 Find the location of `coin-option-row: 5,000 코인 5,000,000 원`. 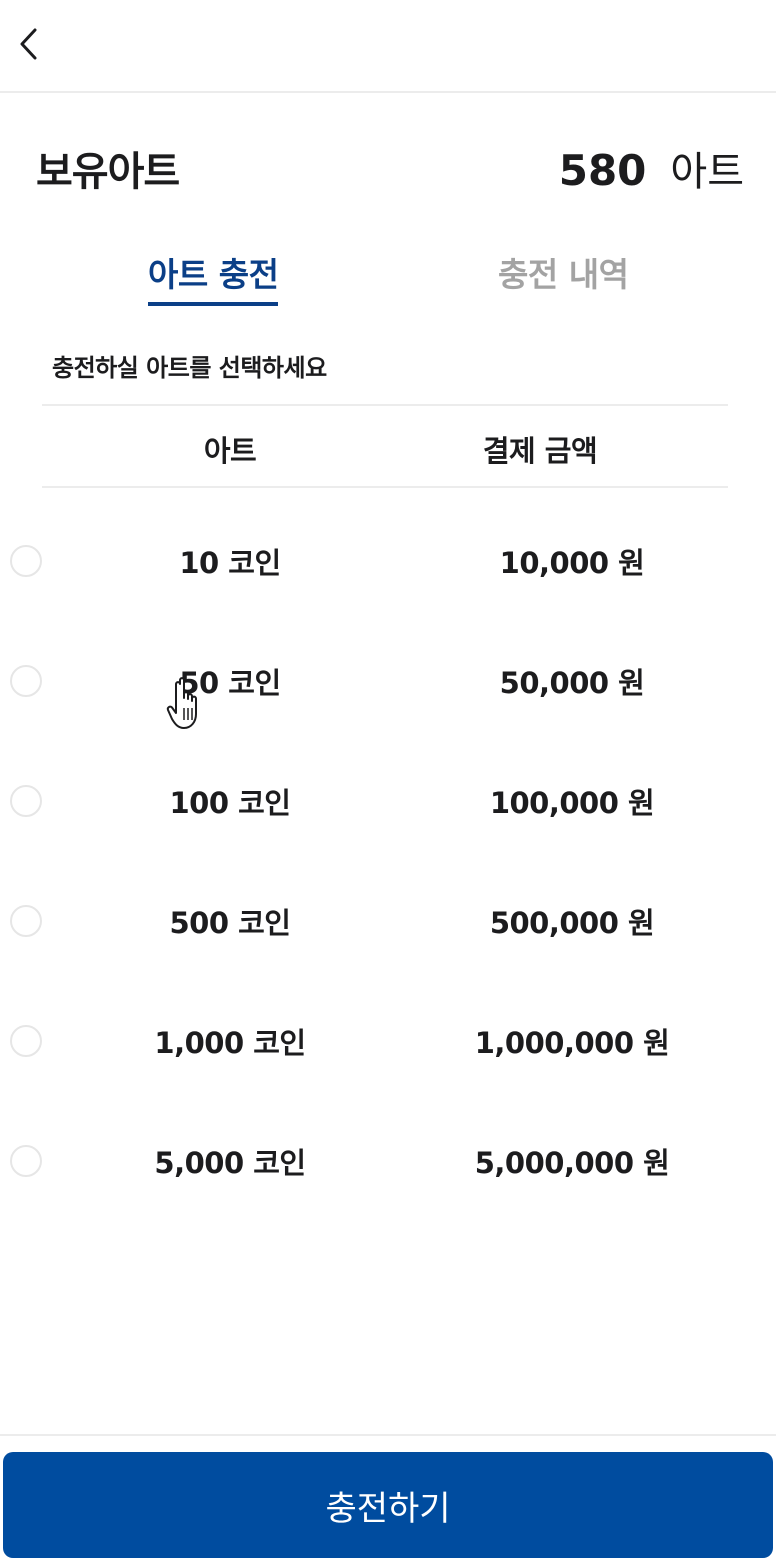

coin-option-row: 5,000 코인 5,000,000 원 is located at coordinates (388, 1160).